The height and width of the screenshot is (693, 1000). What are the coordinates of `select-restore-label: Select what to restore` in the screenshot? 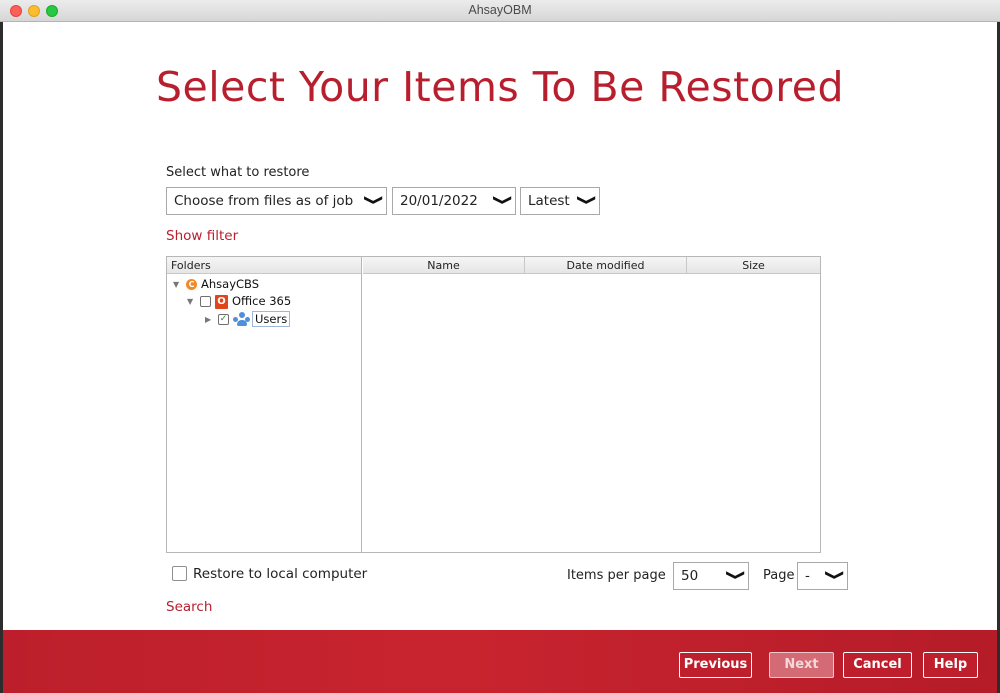 It's located at (238, 172).